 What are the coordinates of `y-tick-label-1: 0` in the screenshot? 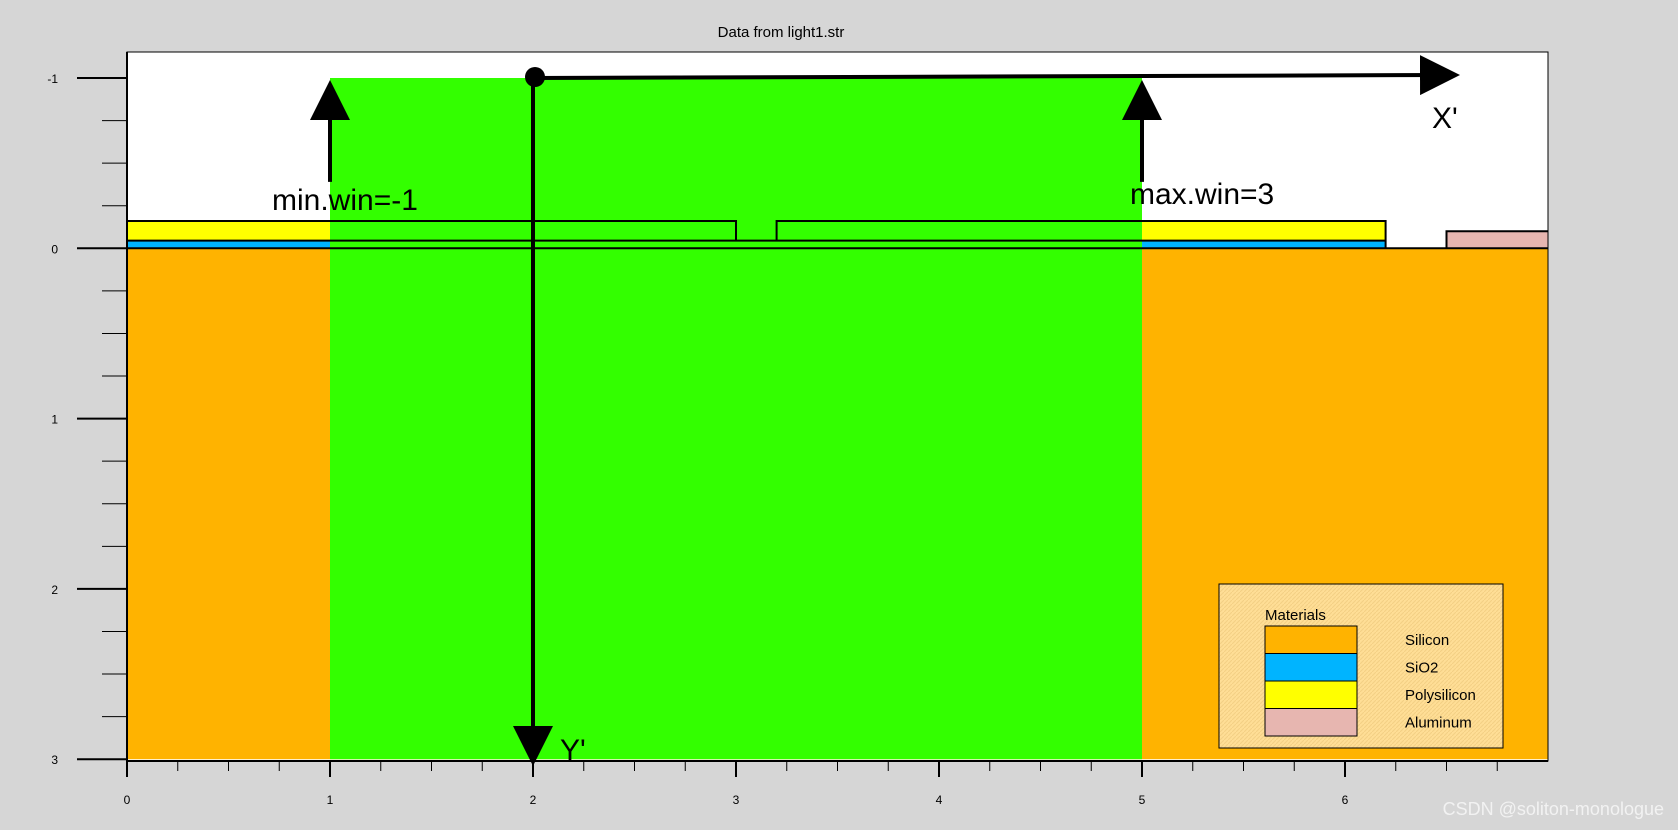 It's located at (54, 249).